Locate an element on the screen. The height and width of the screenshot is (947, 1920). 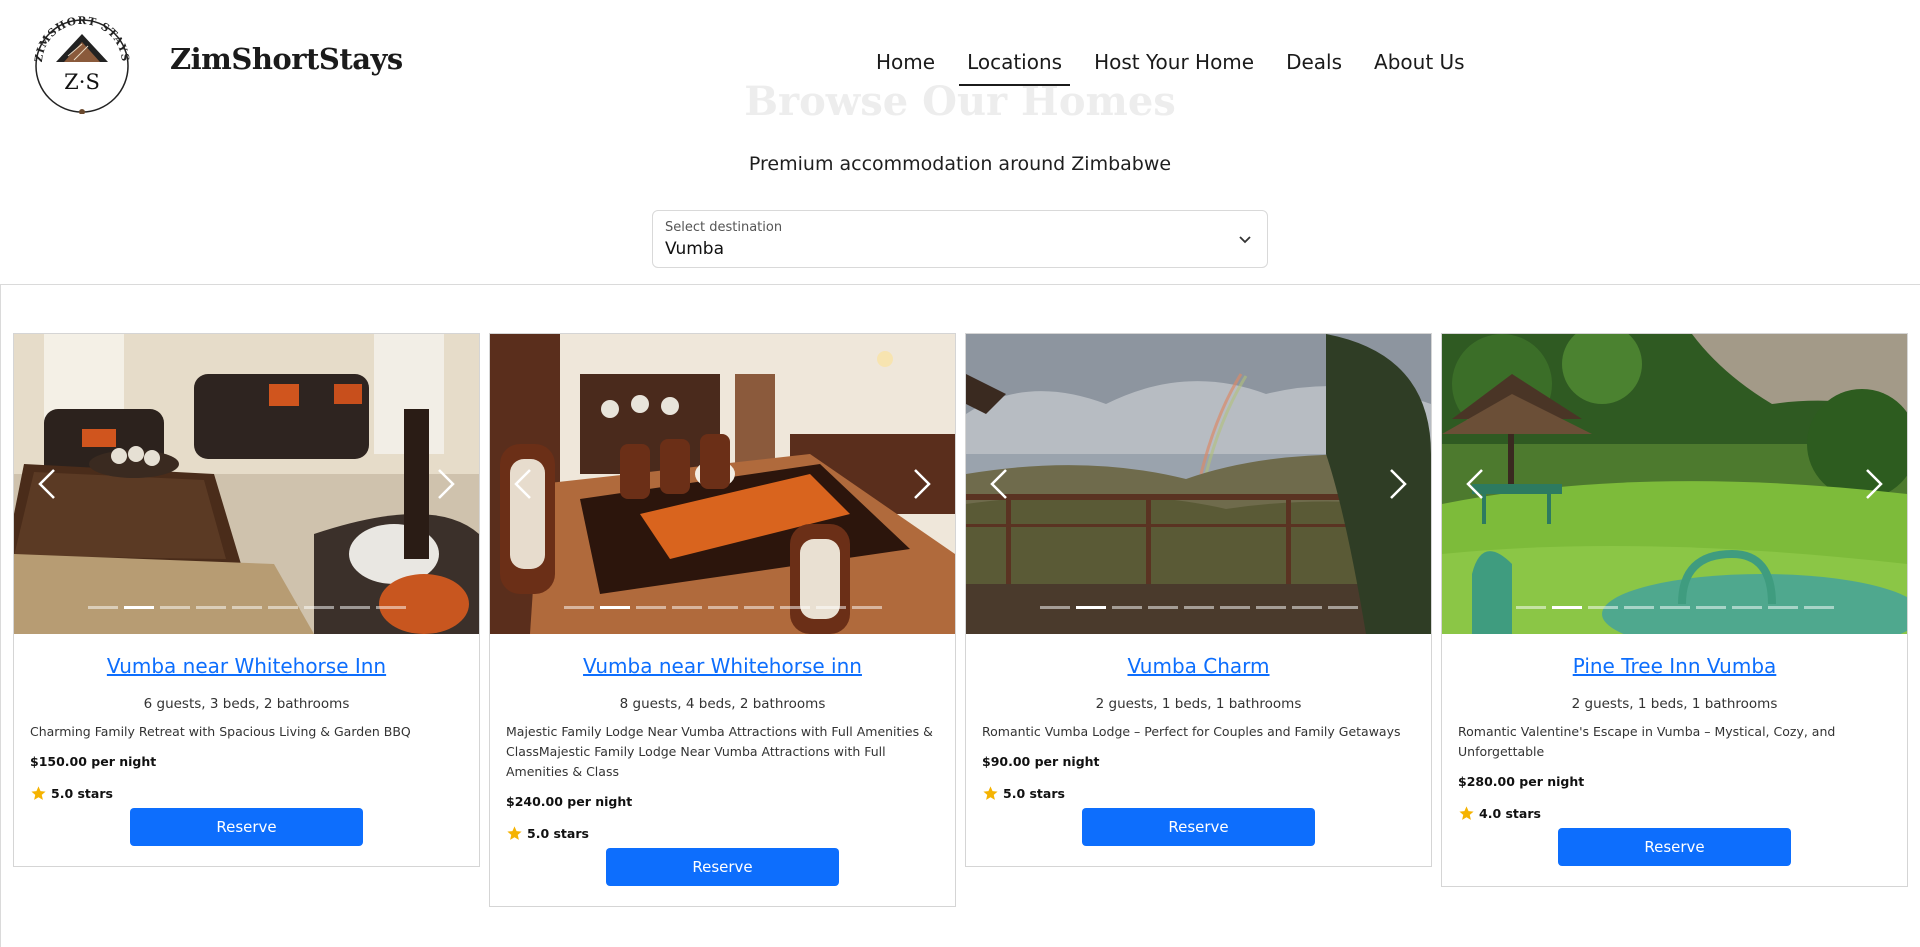
nav-host-your-home: Host Your Home is located at coordinates (1174, 67).